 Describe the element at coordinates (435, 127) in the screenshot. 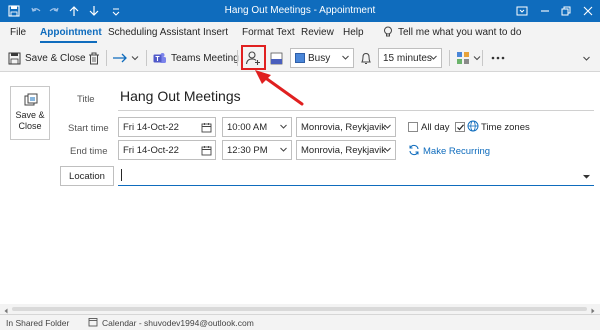

I see `all-day-label: All day` at that location.